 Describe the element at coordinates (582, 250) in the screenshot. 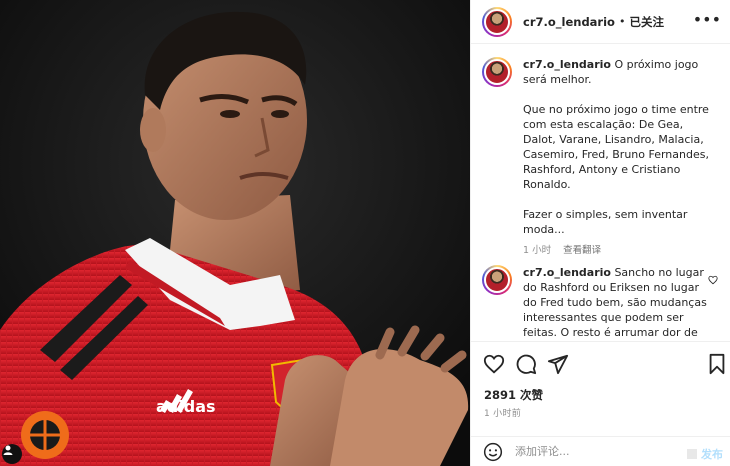

I see `see-translation-button: 查看翻译` at that location.